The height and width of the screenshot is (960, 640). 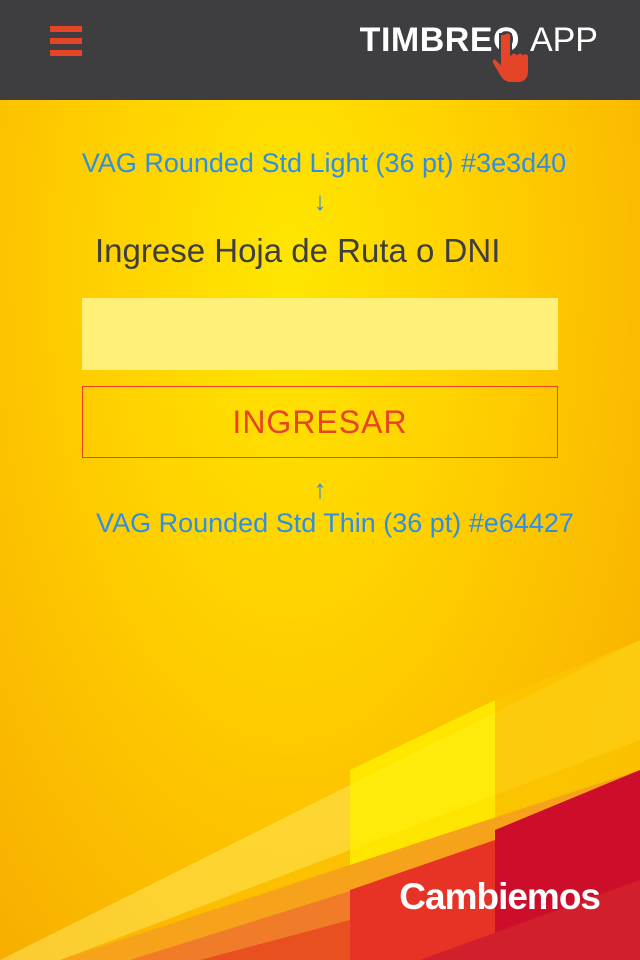 What do you see at coordinates (500, 896) in the screenshot?
I see `cambiemos-brand-logo: Cambiemos` at bounding box center [500, 896].